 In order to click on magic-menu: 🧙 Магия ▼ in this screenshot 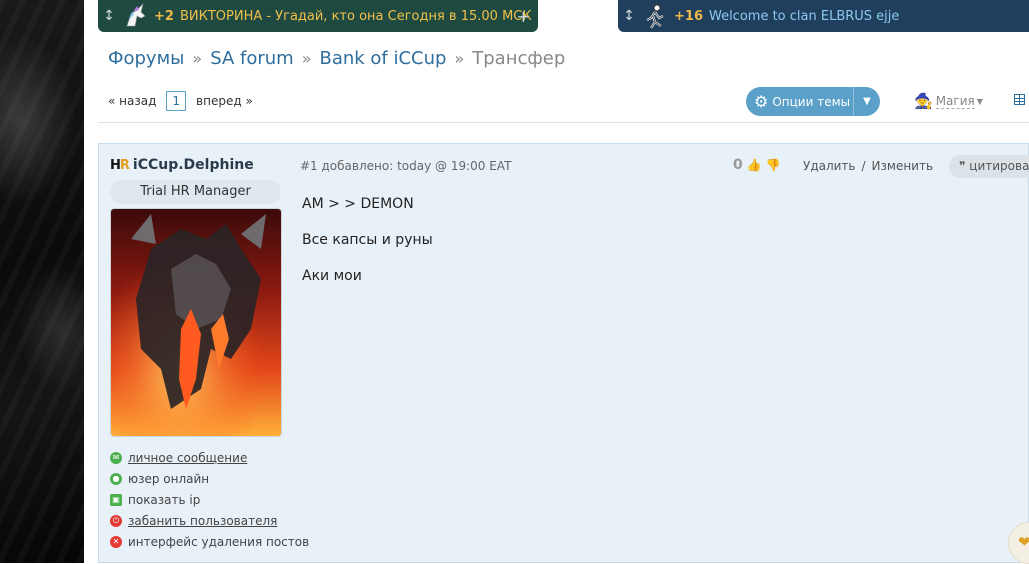, I will do `click(948, 101)`.